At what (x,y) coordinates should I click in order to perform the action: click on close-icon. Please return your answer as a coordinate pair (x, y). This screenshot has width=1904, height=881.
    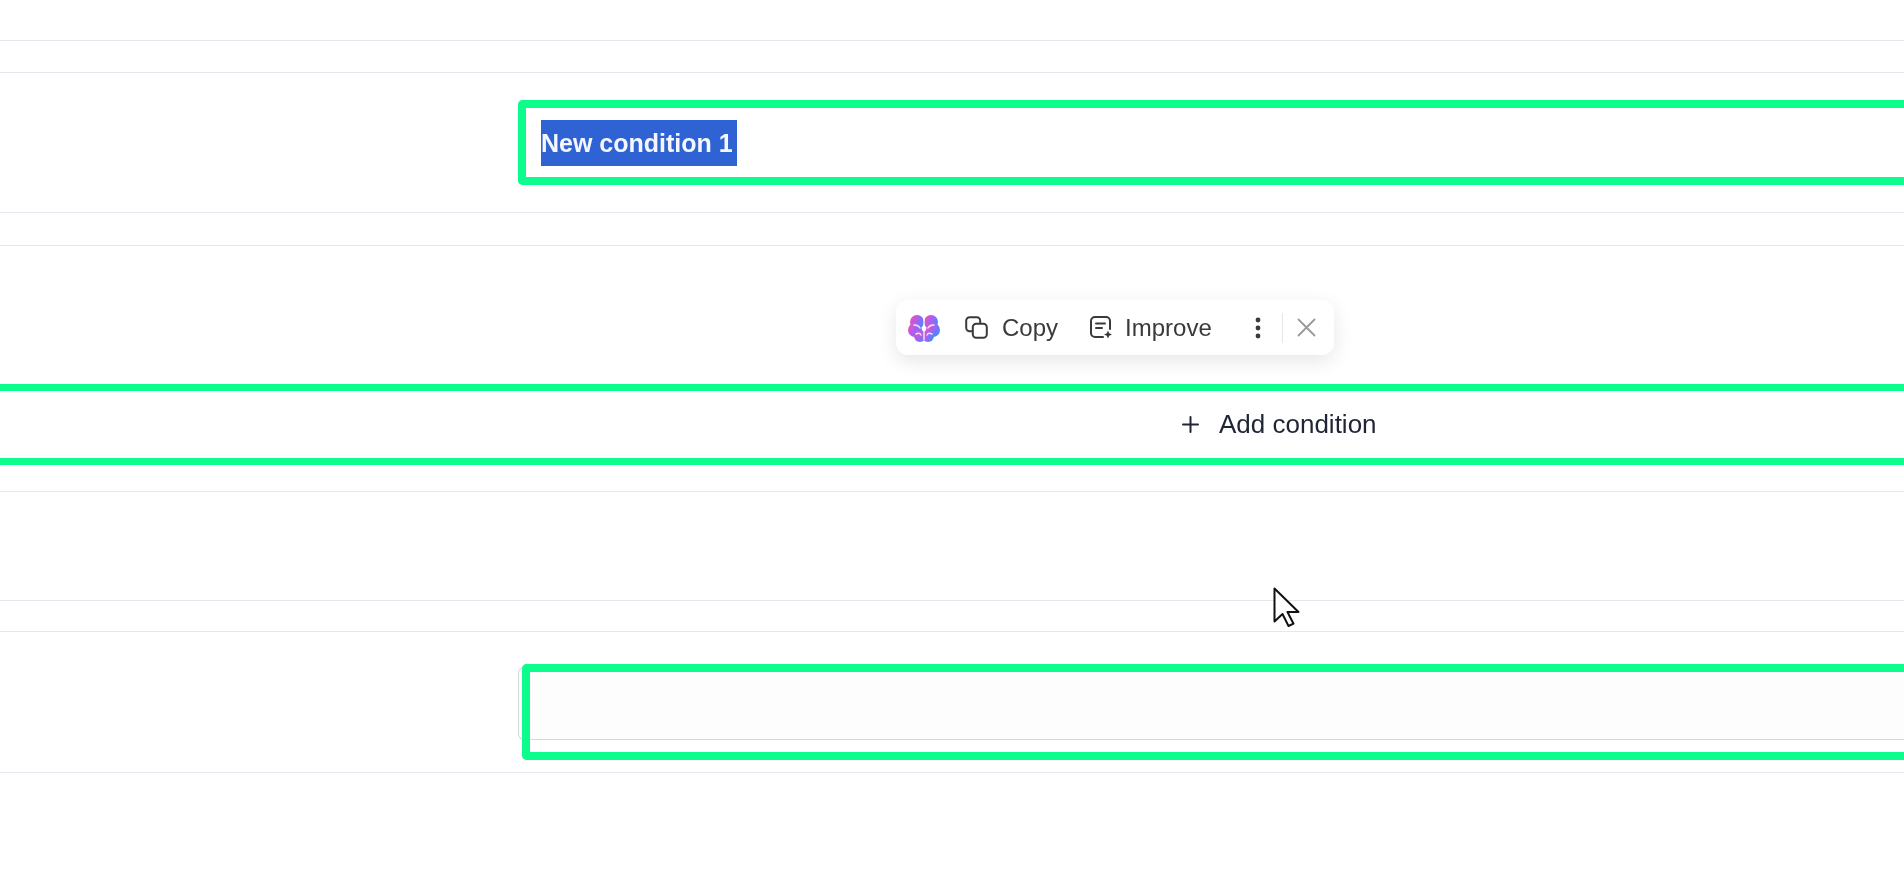
    Looking at the image, I should click on (1306, 327).